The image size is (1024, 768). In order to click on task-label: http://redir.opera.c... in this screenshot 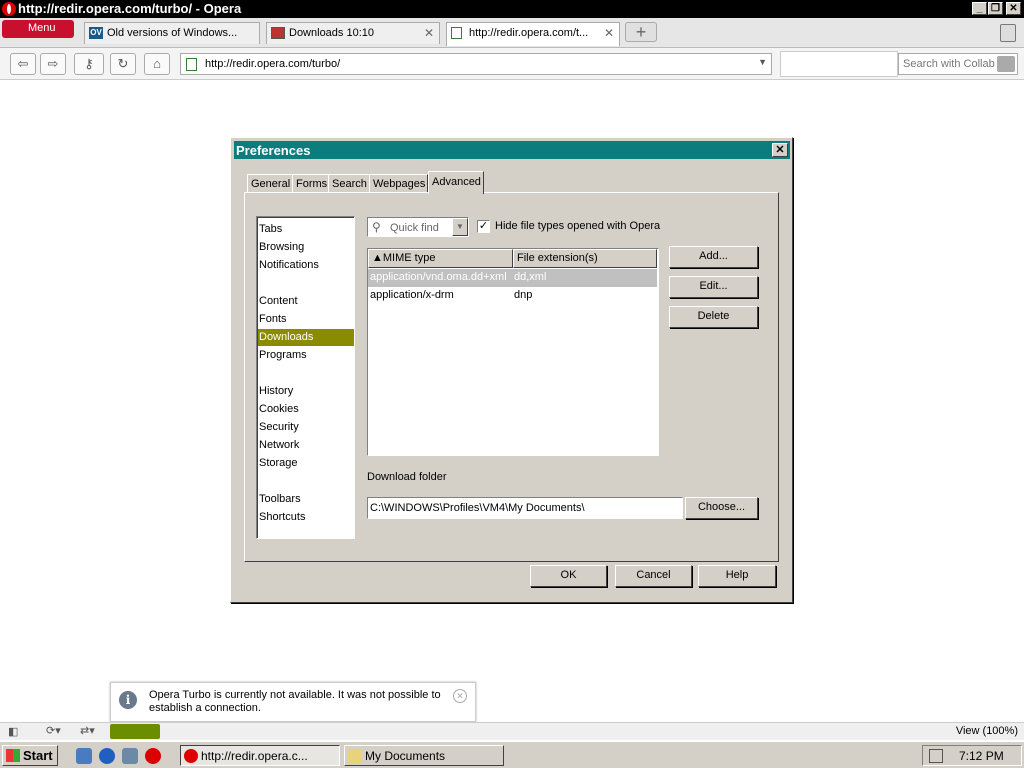, I will do `click(254, 756)`.